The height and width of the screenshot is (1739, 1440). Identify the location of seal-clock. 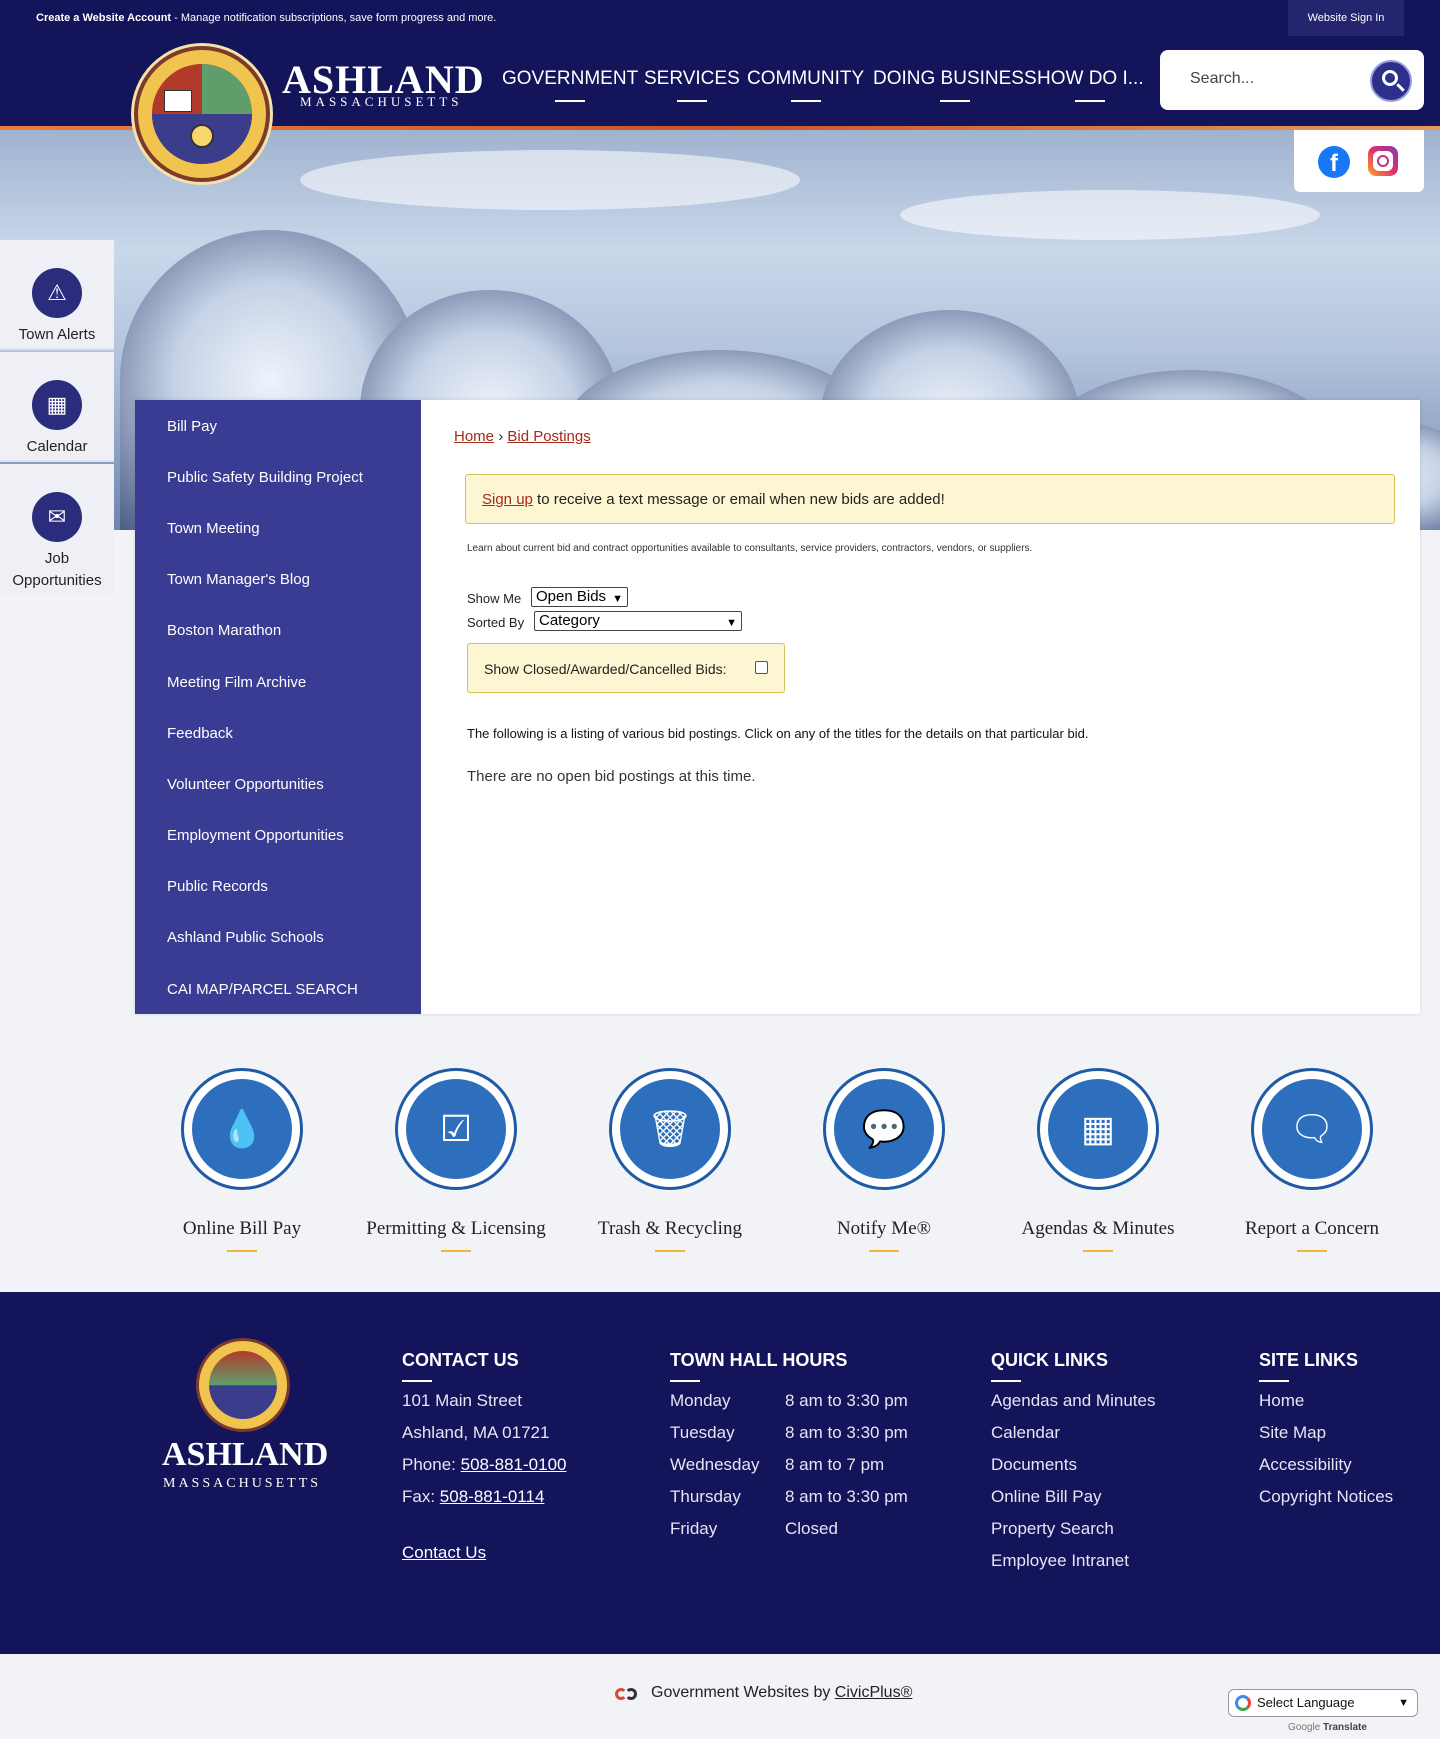
(202, 136).